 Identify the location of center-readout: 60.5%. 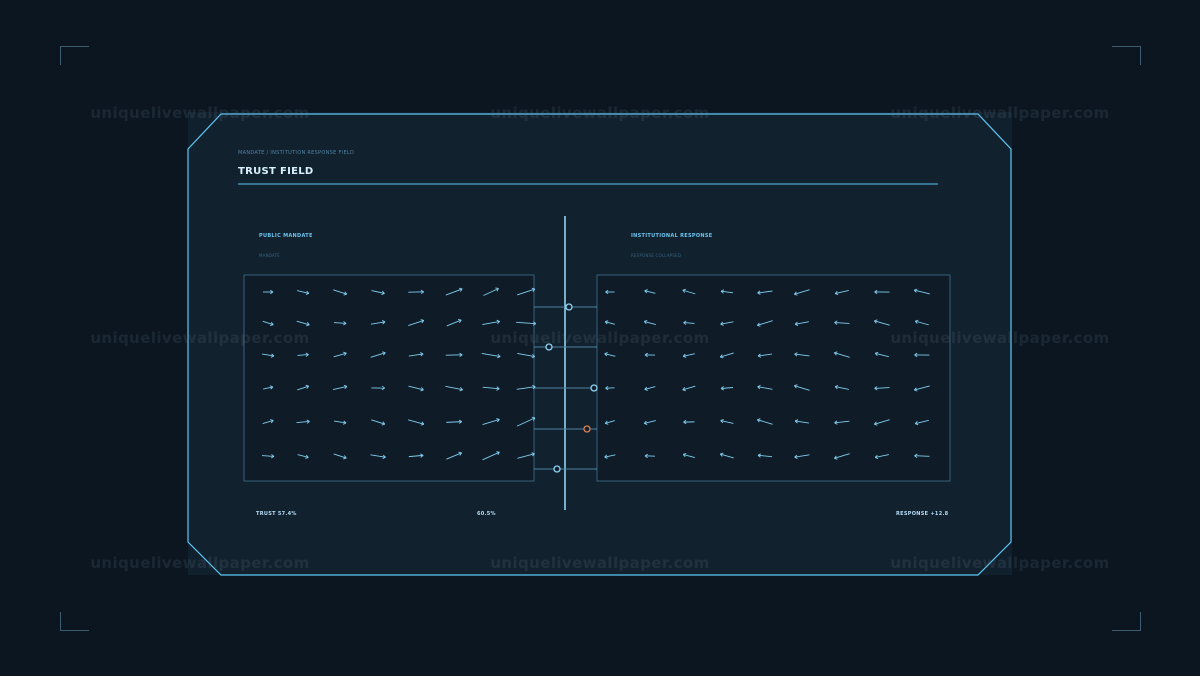
(486, 514).